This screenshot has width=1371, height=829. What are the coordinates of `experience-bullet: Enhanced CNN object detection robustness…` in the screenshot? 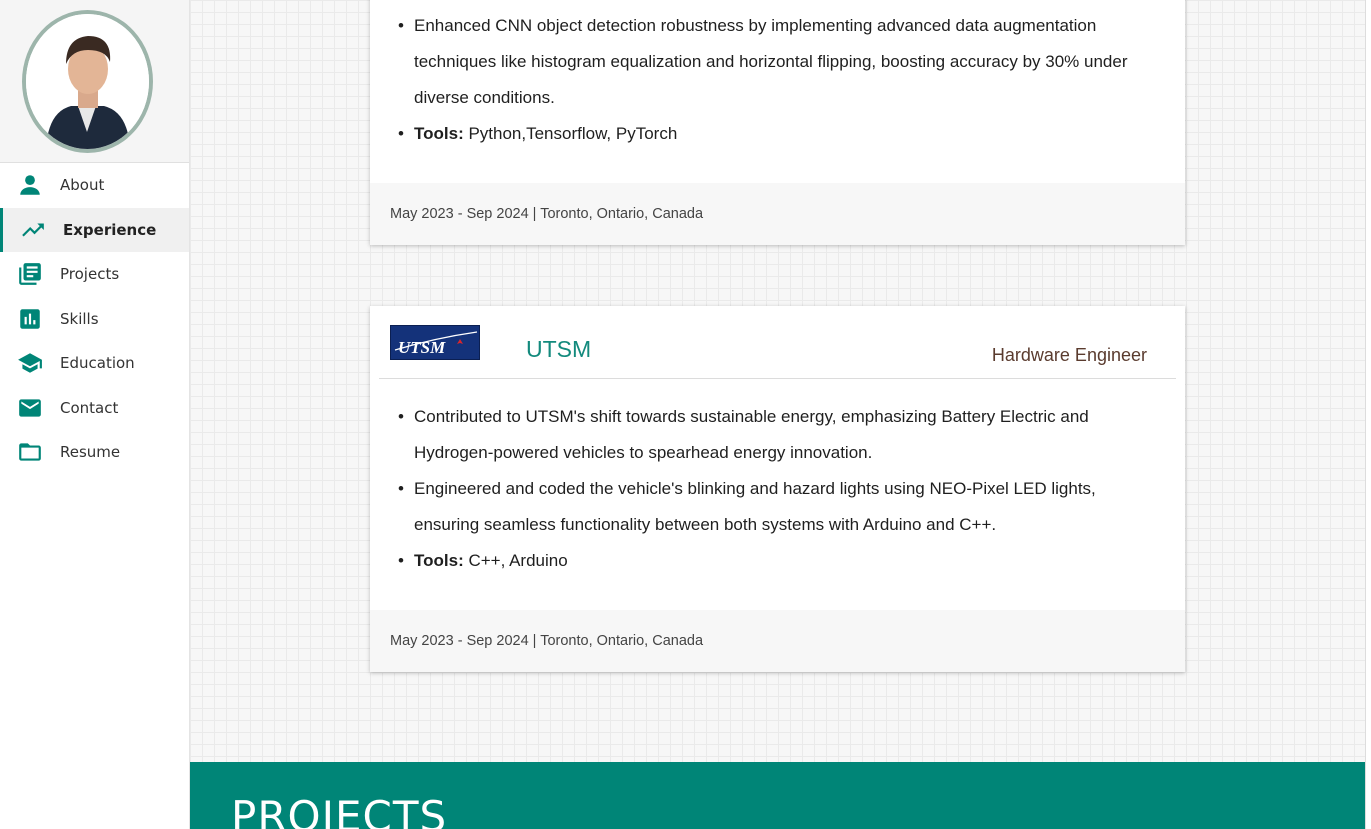 It's located at (774, 62).